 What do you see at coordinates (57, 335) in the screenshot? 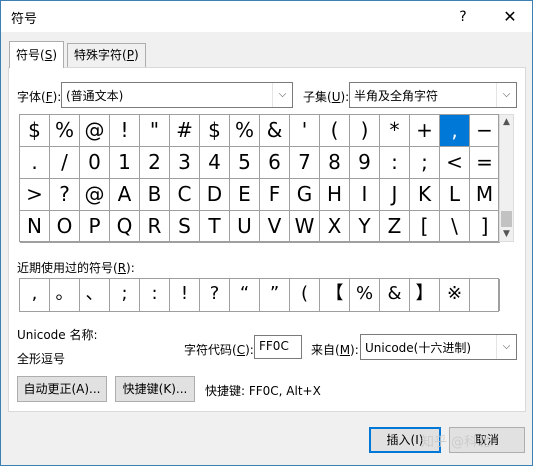
I see `unicode-name-label: Unicode 名称:` at bounding box center [57, 335].